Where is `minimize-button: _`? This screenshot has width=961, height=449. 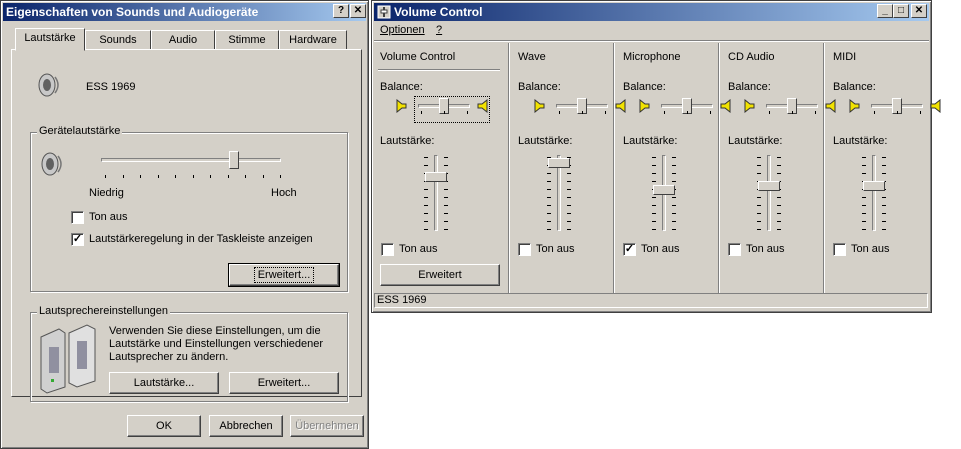
minimize-button: _ is located at coordinates (885, 11).